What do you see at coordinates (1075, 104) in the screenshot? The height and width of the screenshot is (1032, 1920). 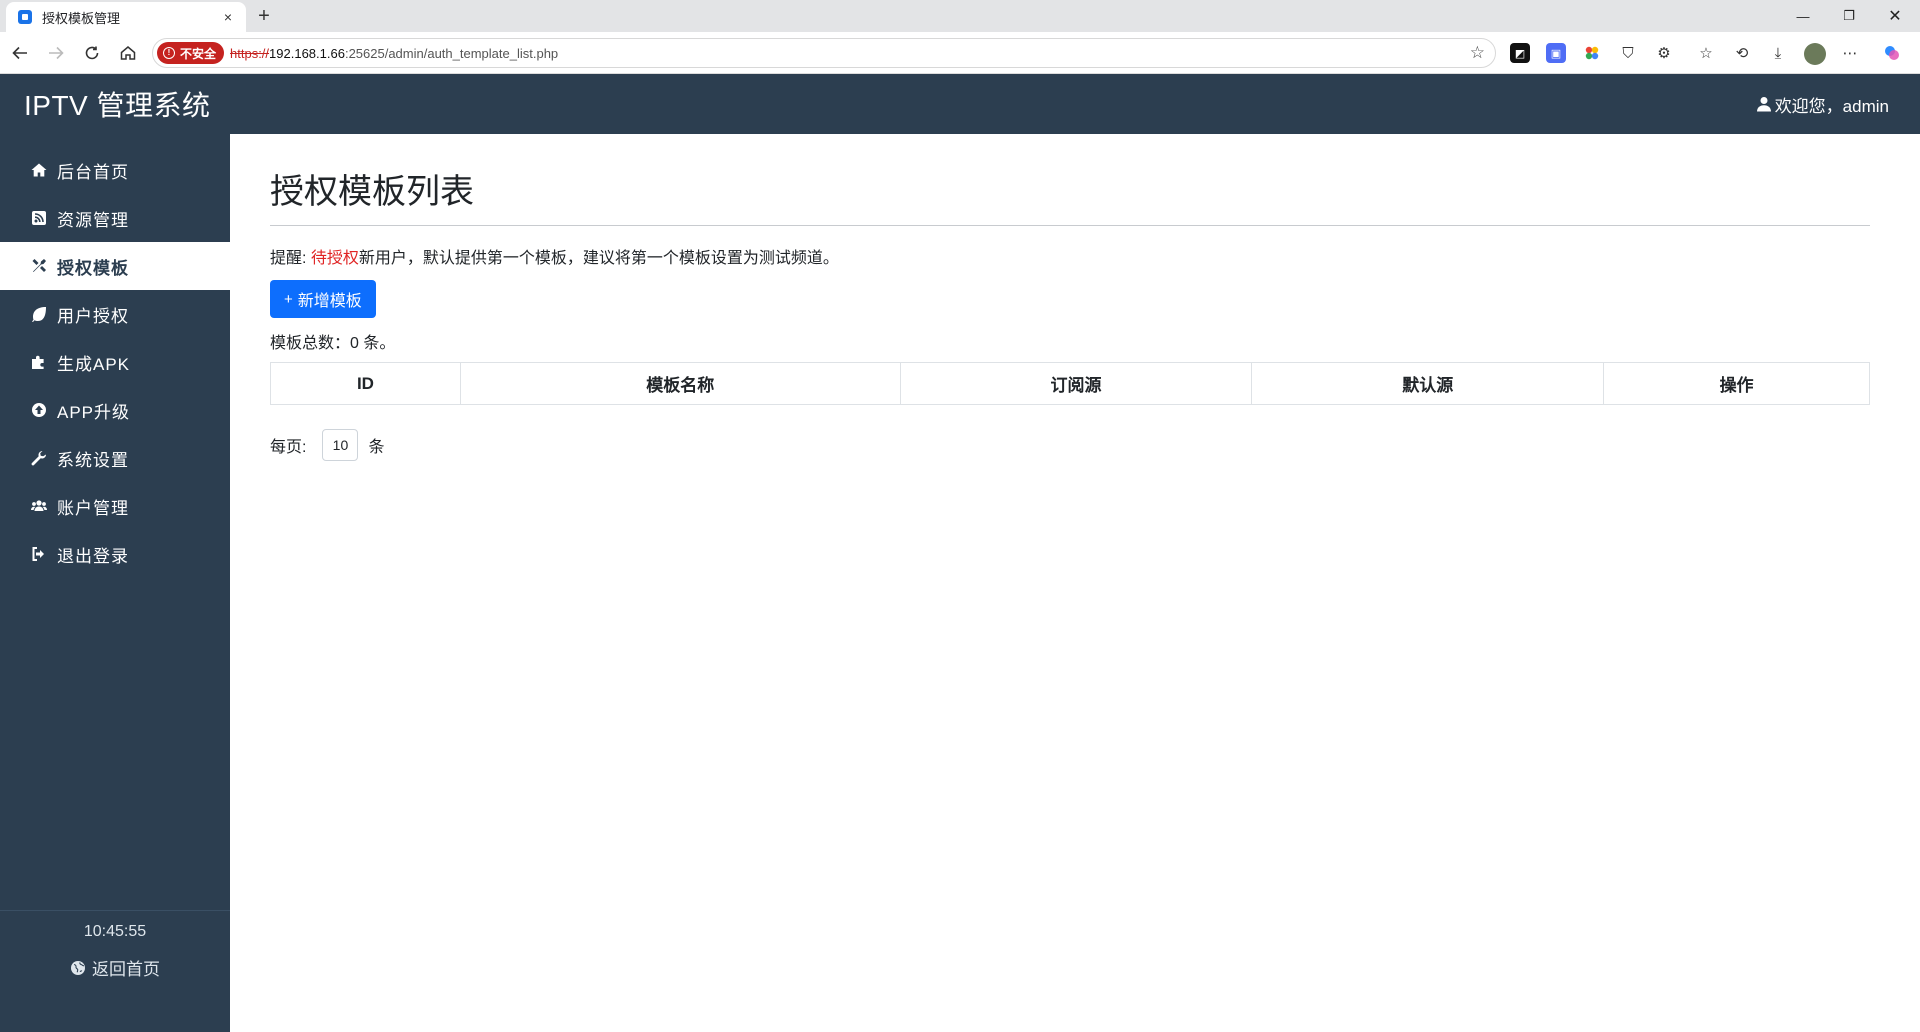 I see `top-navbar: 欢迎您，admin` at bounding box center [1075, 104].